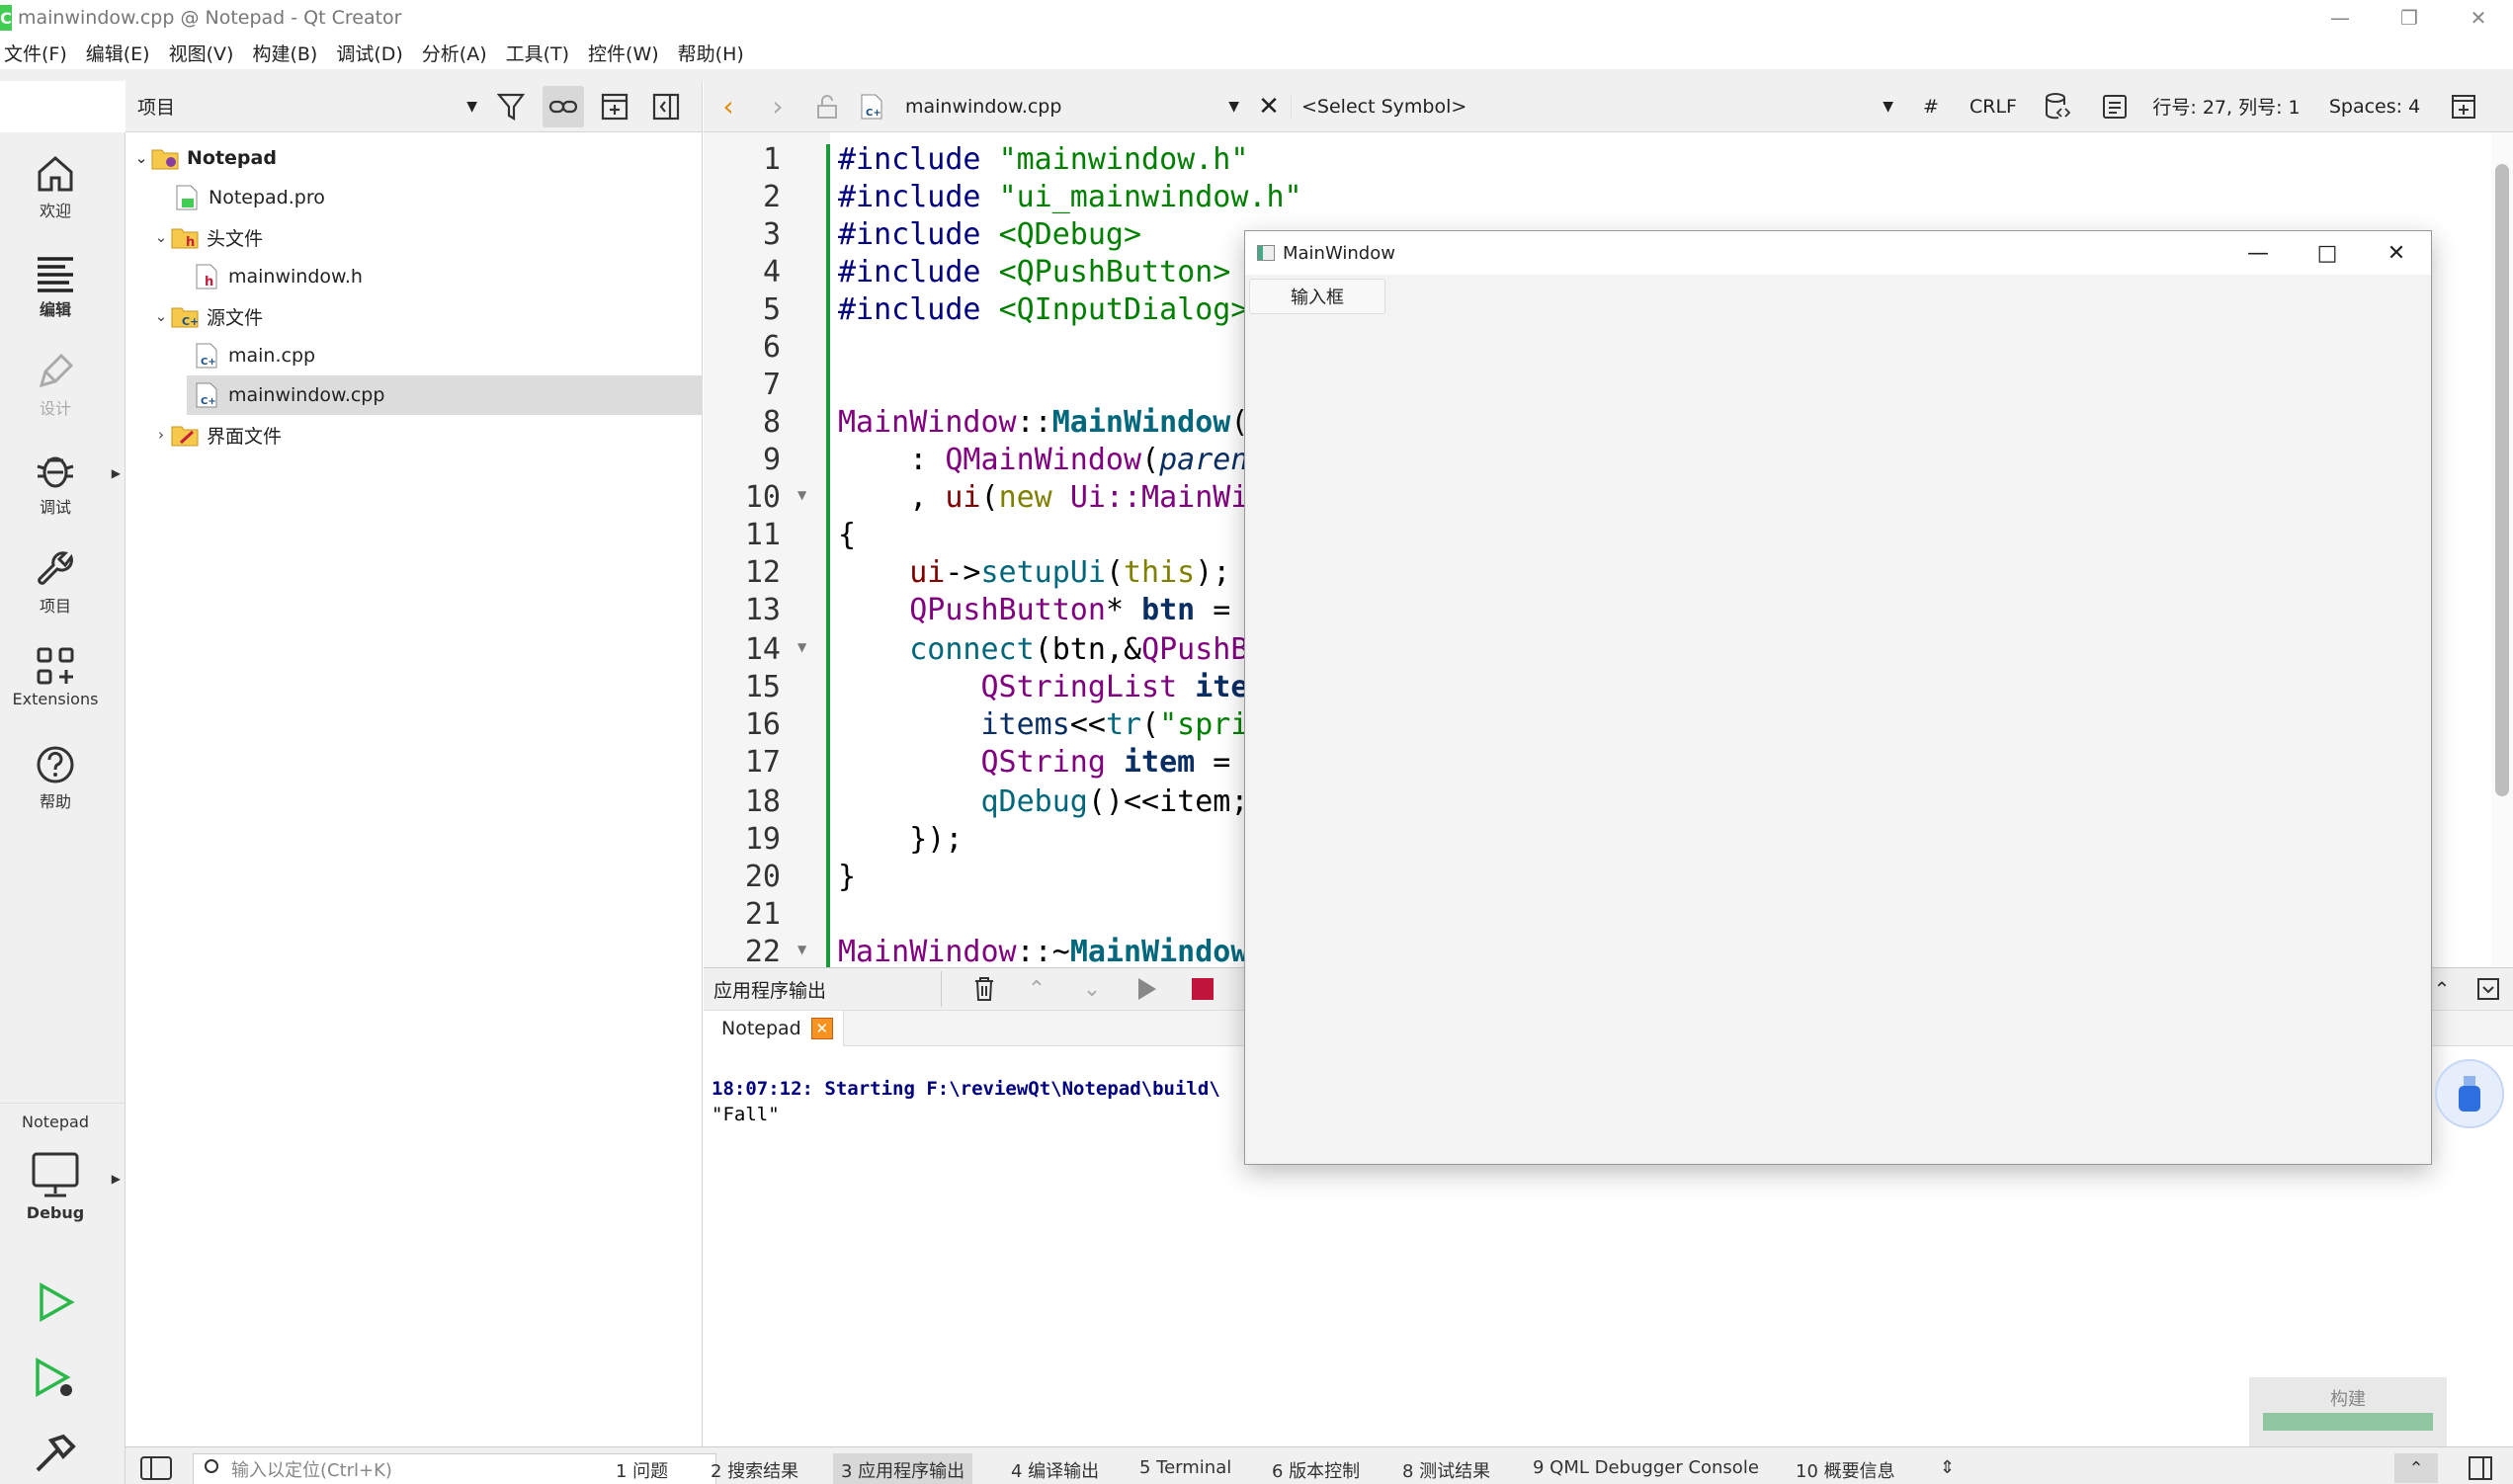 The width and height of the screenshot is (2513, 1484). Describe the element at coordinates (1069, 107) in the screenshot. I see `open-documents-combo: mainwindow.cpp ▼` at that location.